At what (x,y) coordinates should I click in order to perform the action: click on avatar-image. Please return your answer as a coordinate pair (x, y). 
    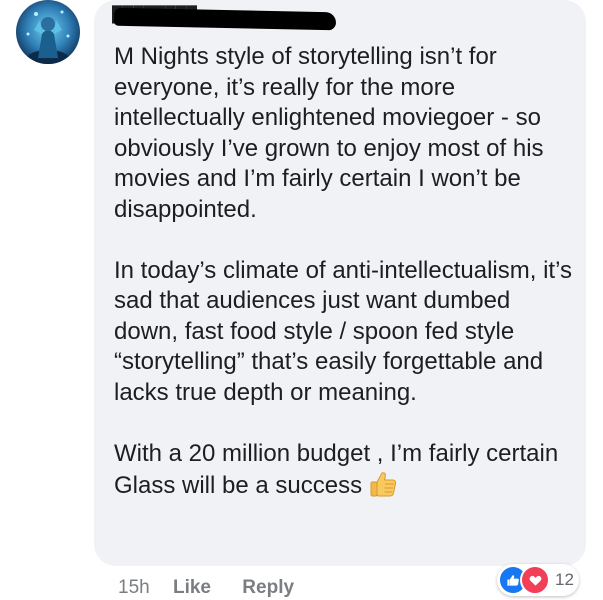
    Looking at the image, I should click on (48, 37).